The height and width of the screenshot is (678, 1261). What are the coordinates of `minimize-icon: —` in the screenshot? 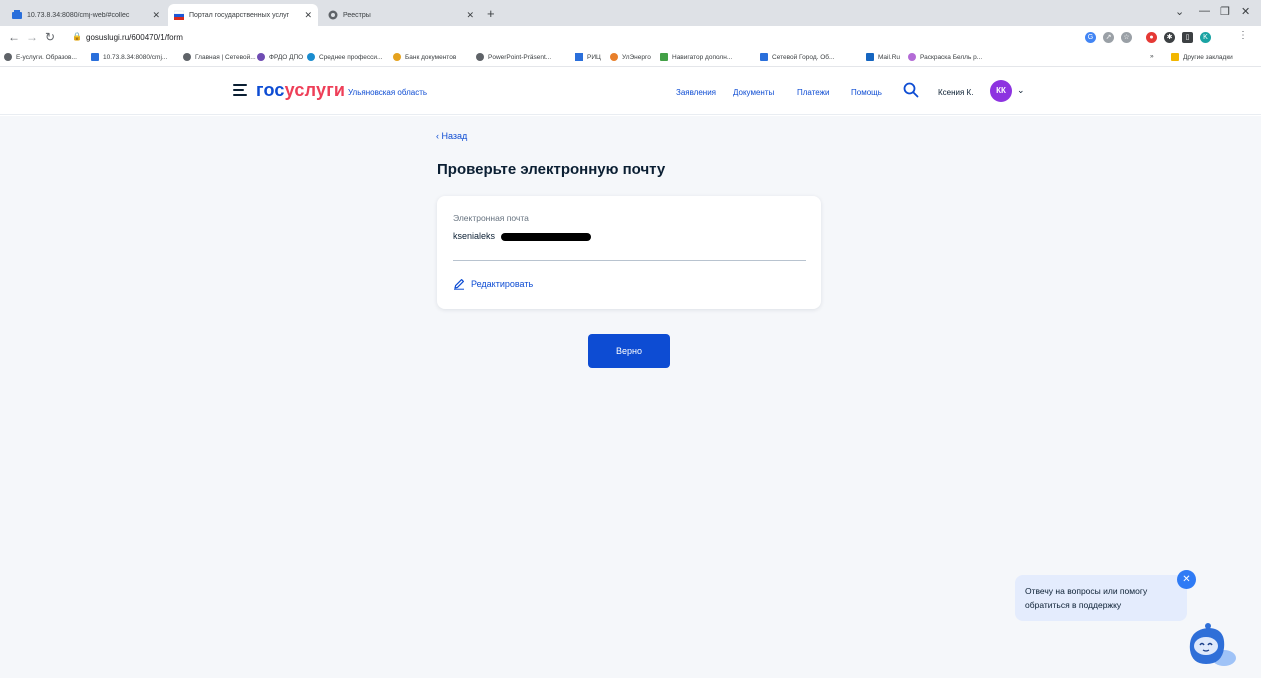 It's located at (1204, 11).